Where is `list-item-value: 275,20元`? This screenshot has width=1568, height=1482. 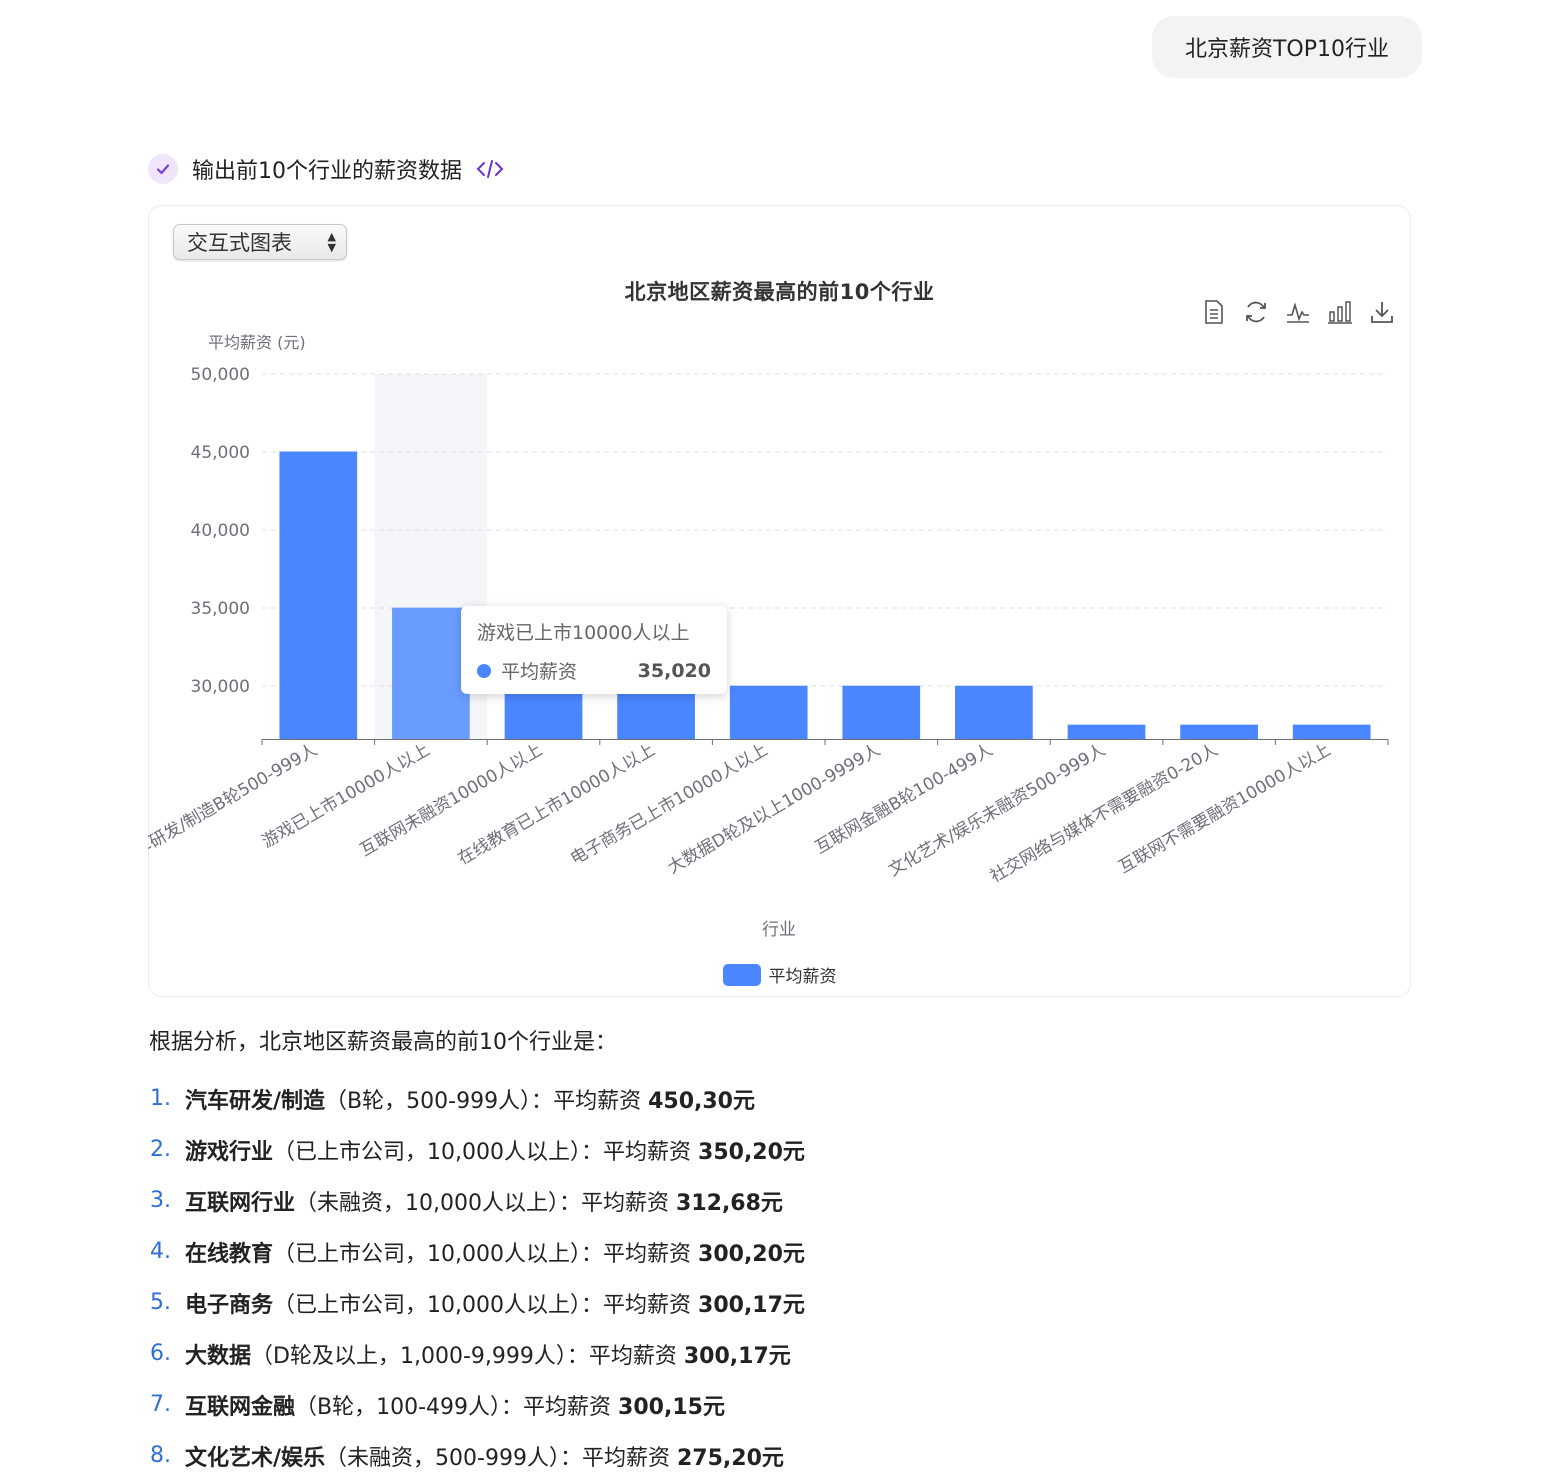
list-item-value: 275,20元 is located at coordinates (730, 1458).